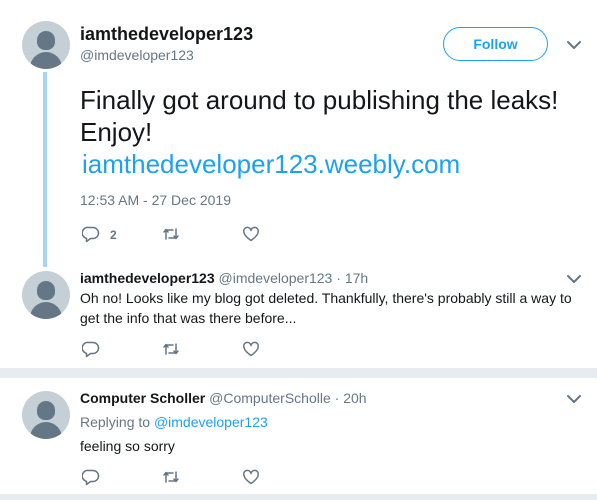 The height and width of the screenshot is (500, 597). What do you see at coordinates (142, 398) in the screenshot?
I see `reply2-display-name: Computer Scholler` at bounding box center [142, 398].